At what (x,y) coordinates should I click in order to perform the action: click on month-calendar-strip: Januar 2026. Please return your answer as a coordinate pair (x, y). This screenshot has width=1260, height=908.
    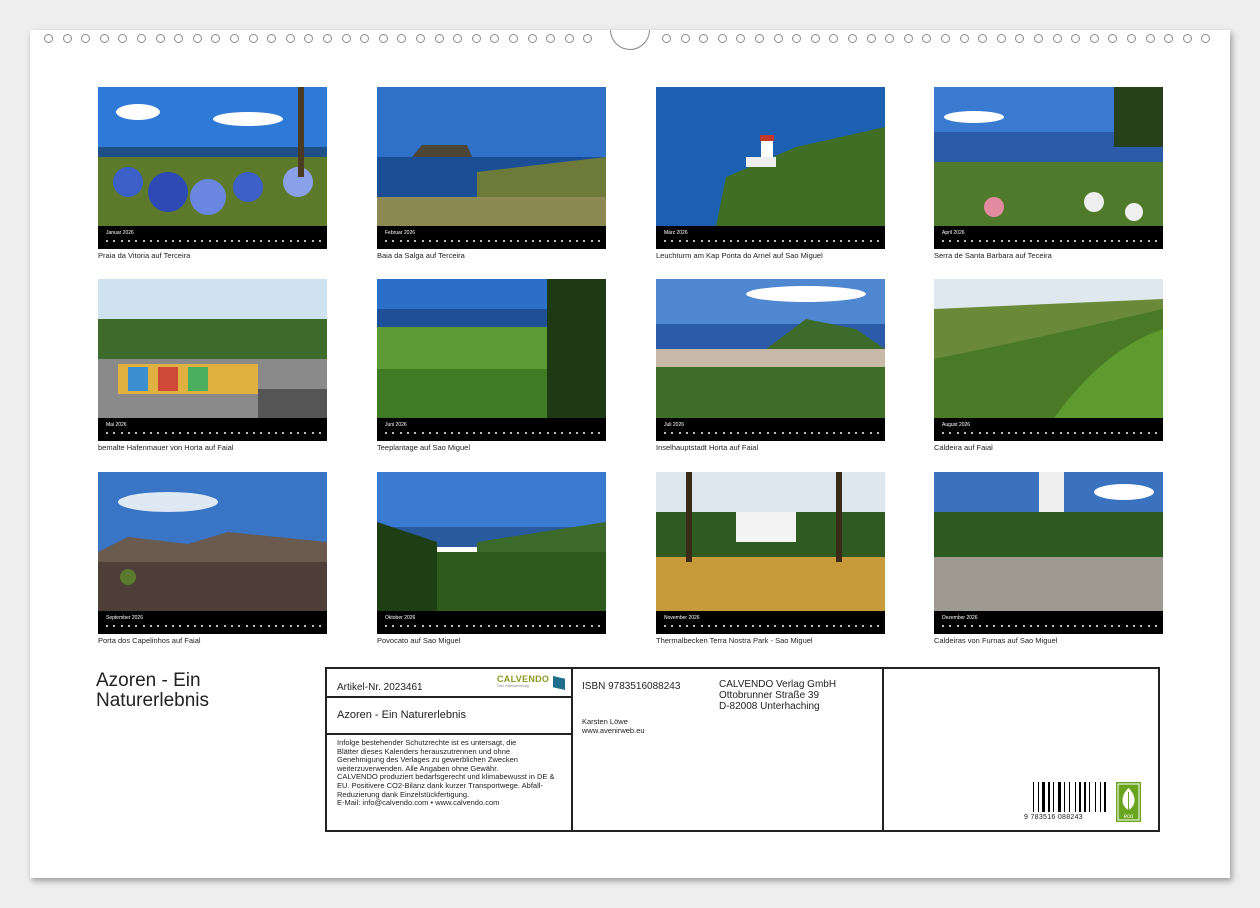
    Looking at the image, I should click on (212, 237).